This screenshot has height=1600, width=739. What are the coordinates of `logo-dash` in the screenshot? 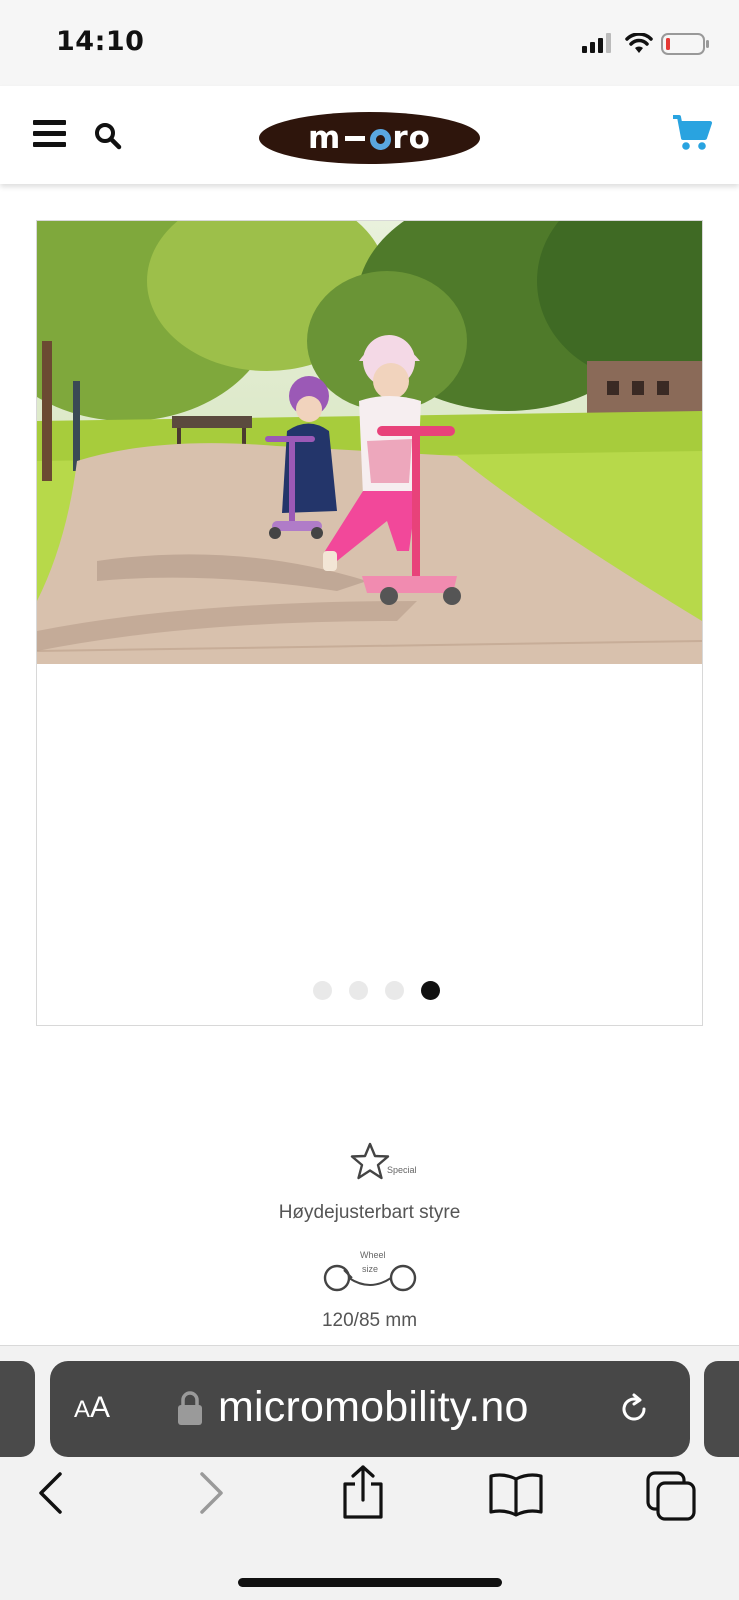 It's located at (355, 138).